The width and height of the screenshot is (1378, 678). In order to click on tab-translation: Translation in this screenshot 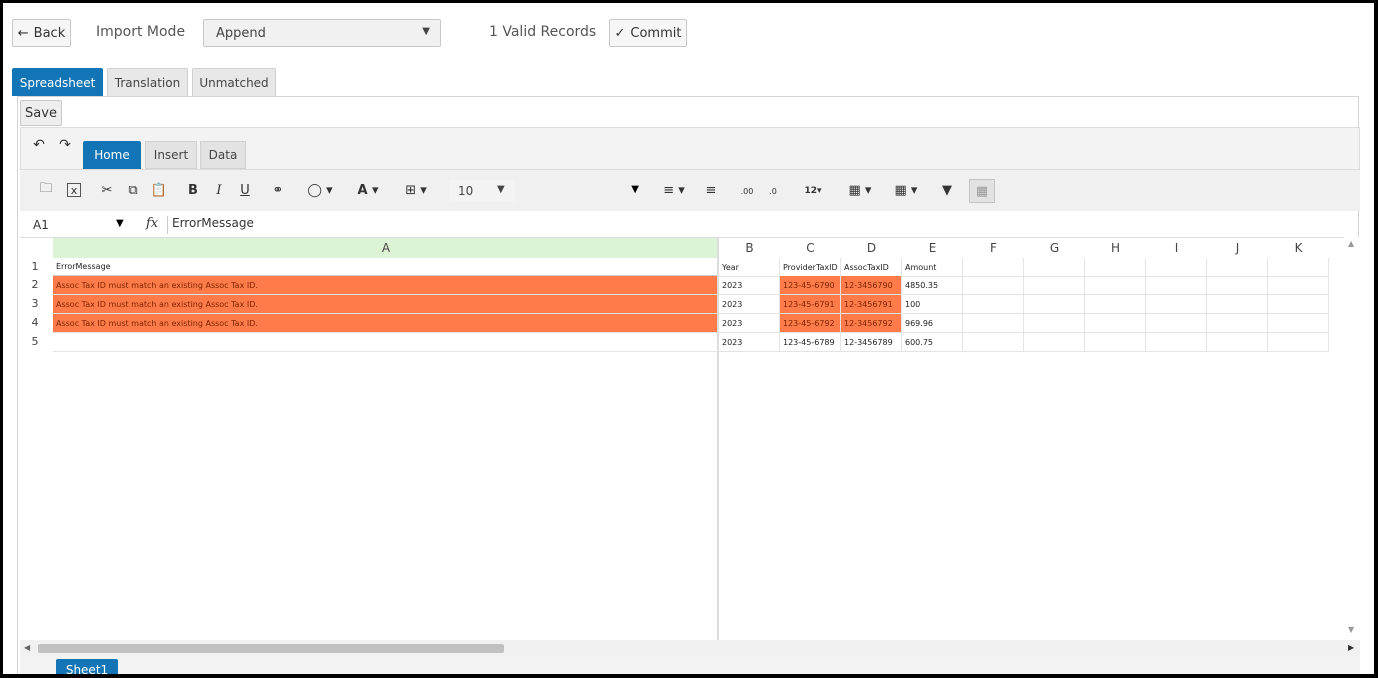, I will do `click(147, 82)`.